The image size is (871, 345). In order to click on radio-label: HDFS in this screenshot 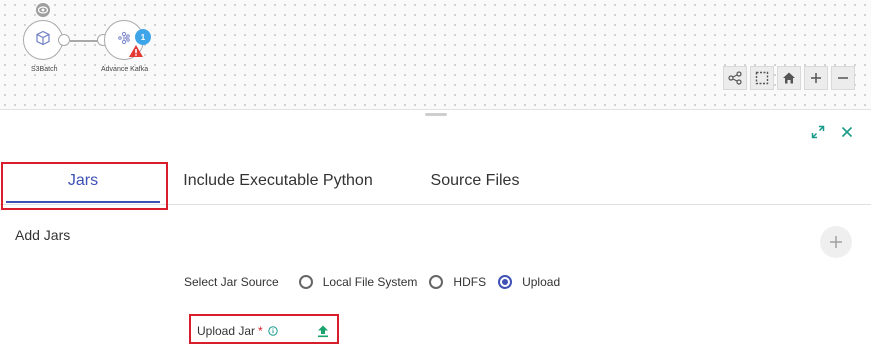, I will do `click(470, 282)`.